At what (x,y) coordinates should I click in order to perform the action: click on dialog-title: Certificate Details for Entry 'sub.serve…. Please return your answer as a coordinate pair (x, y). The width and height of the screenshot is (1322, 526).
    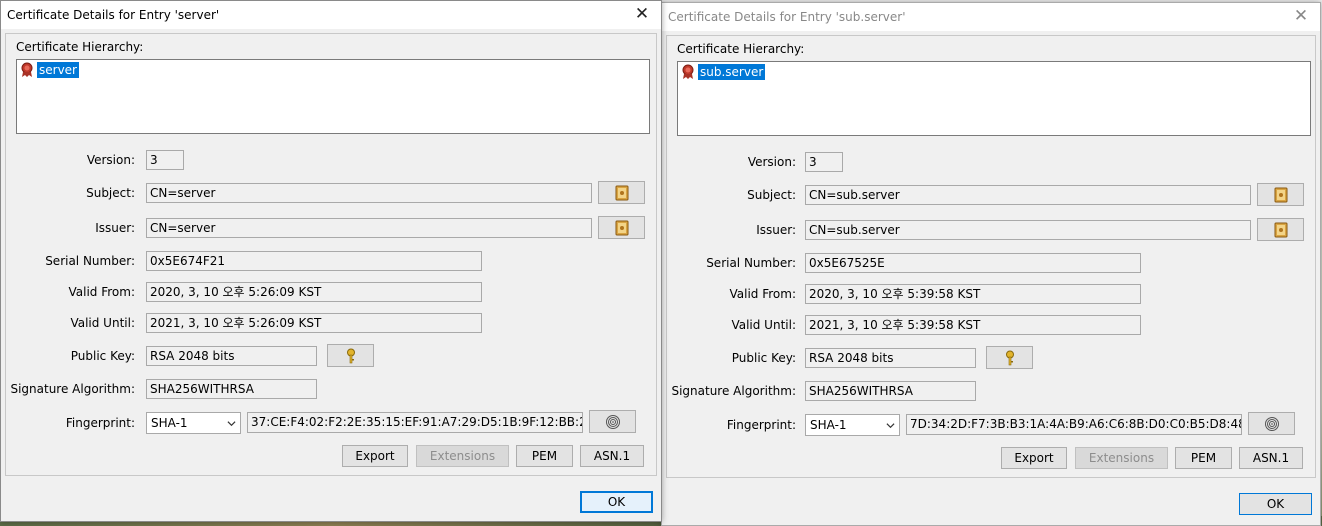
    Looking at the image, I should click on (787, 17).